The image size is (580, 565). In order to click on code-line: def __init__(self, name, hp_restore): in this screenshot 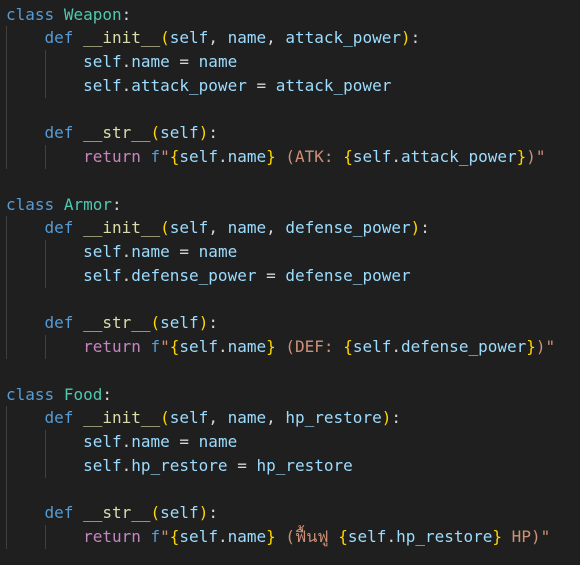, I will do `click(203, 418)`.